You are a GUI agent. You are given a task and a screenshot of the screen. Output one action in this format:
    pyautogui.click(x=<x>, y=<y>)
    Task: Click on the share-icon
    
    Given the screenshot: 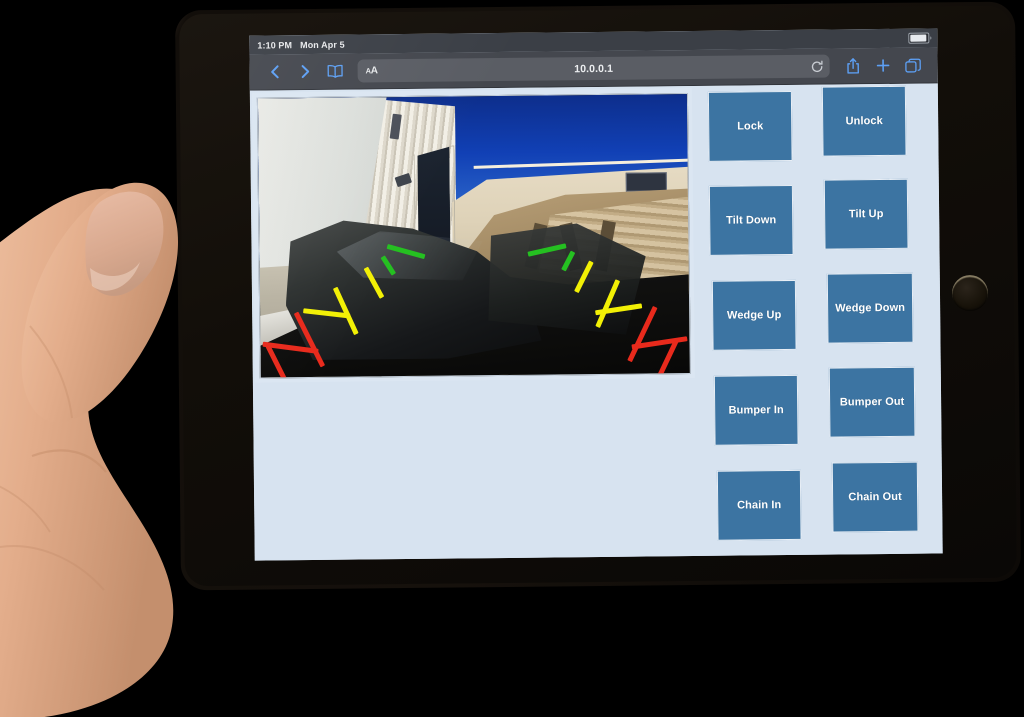 What is the action you would take?
    pyautogui.click(x=852, y=66)
    